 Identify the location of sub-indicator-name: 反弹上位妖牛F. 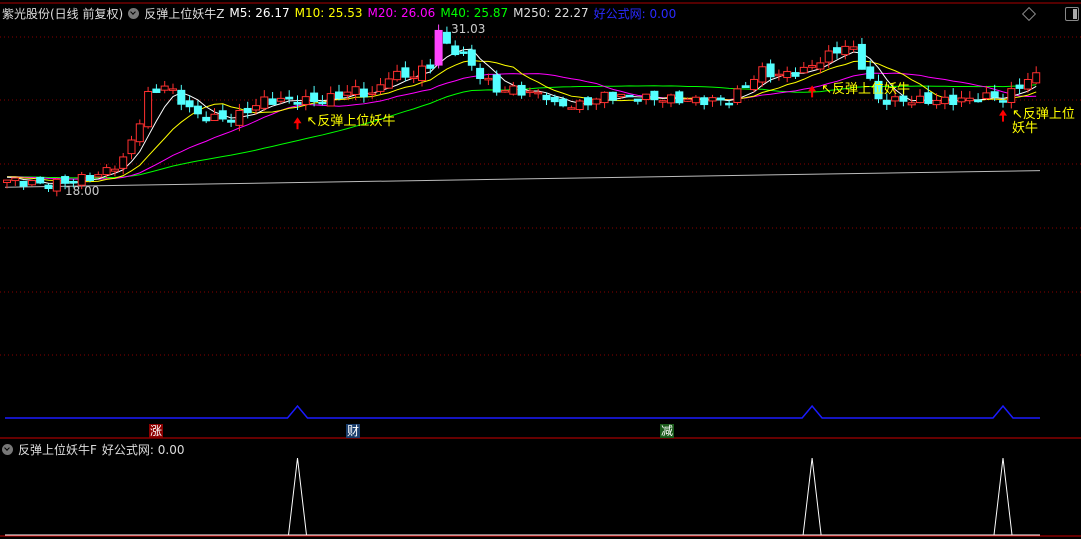
(57, 449).